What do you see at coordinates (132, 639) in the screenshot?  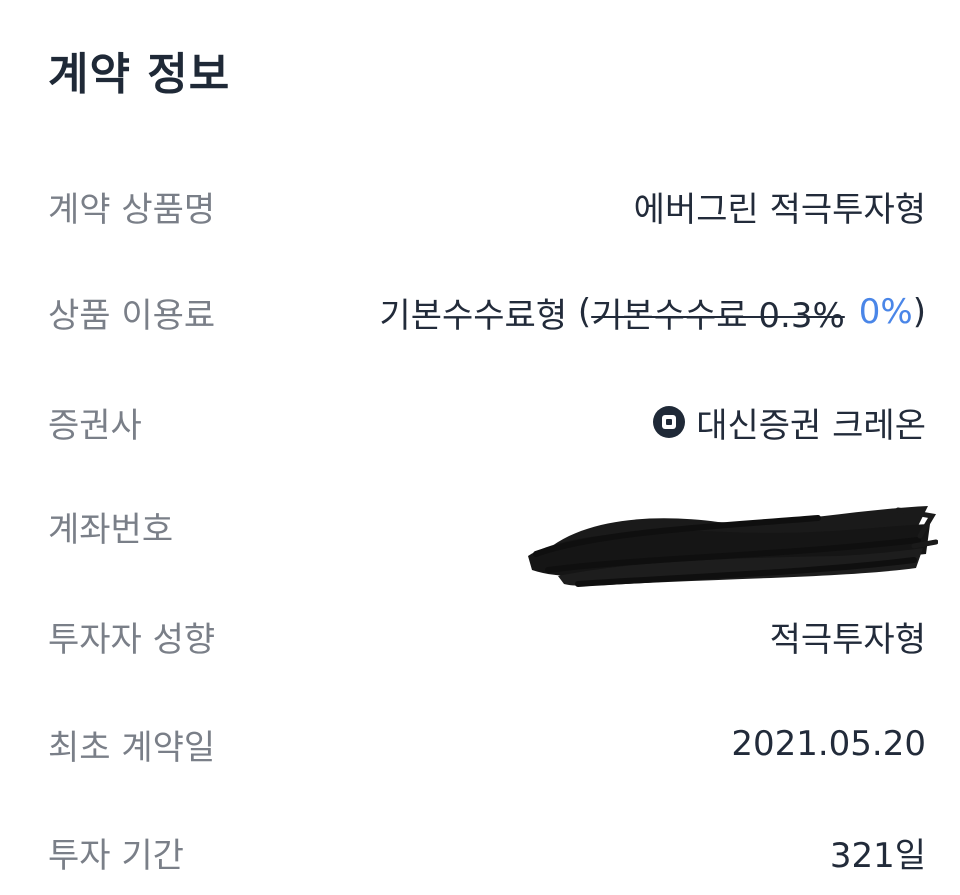 I see `investor-profile-label: 투자자 성향` at bounding box center [132, 639].